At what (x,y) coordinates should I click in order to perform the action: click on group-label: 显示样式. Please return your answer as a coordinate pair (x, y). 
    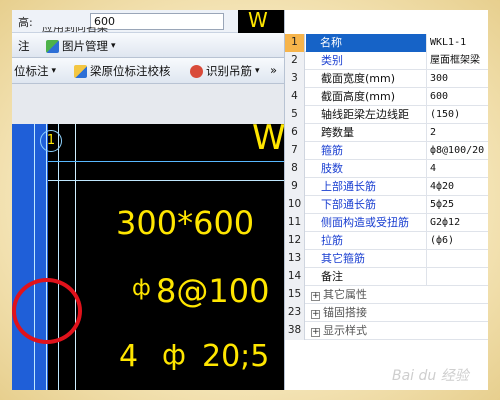
    Looking at the image, I should click on (345, 330).